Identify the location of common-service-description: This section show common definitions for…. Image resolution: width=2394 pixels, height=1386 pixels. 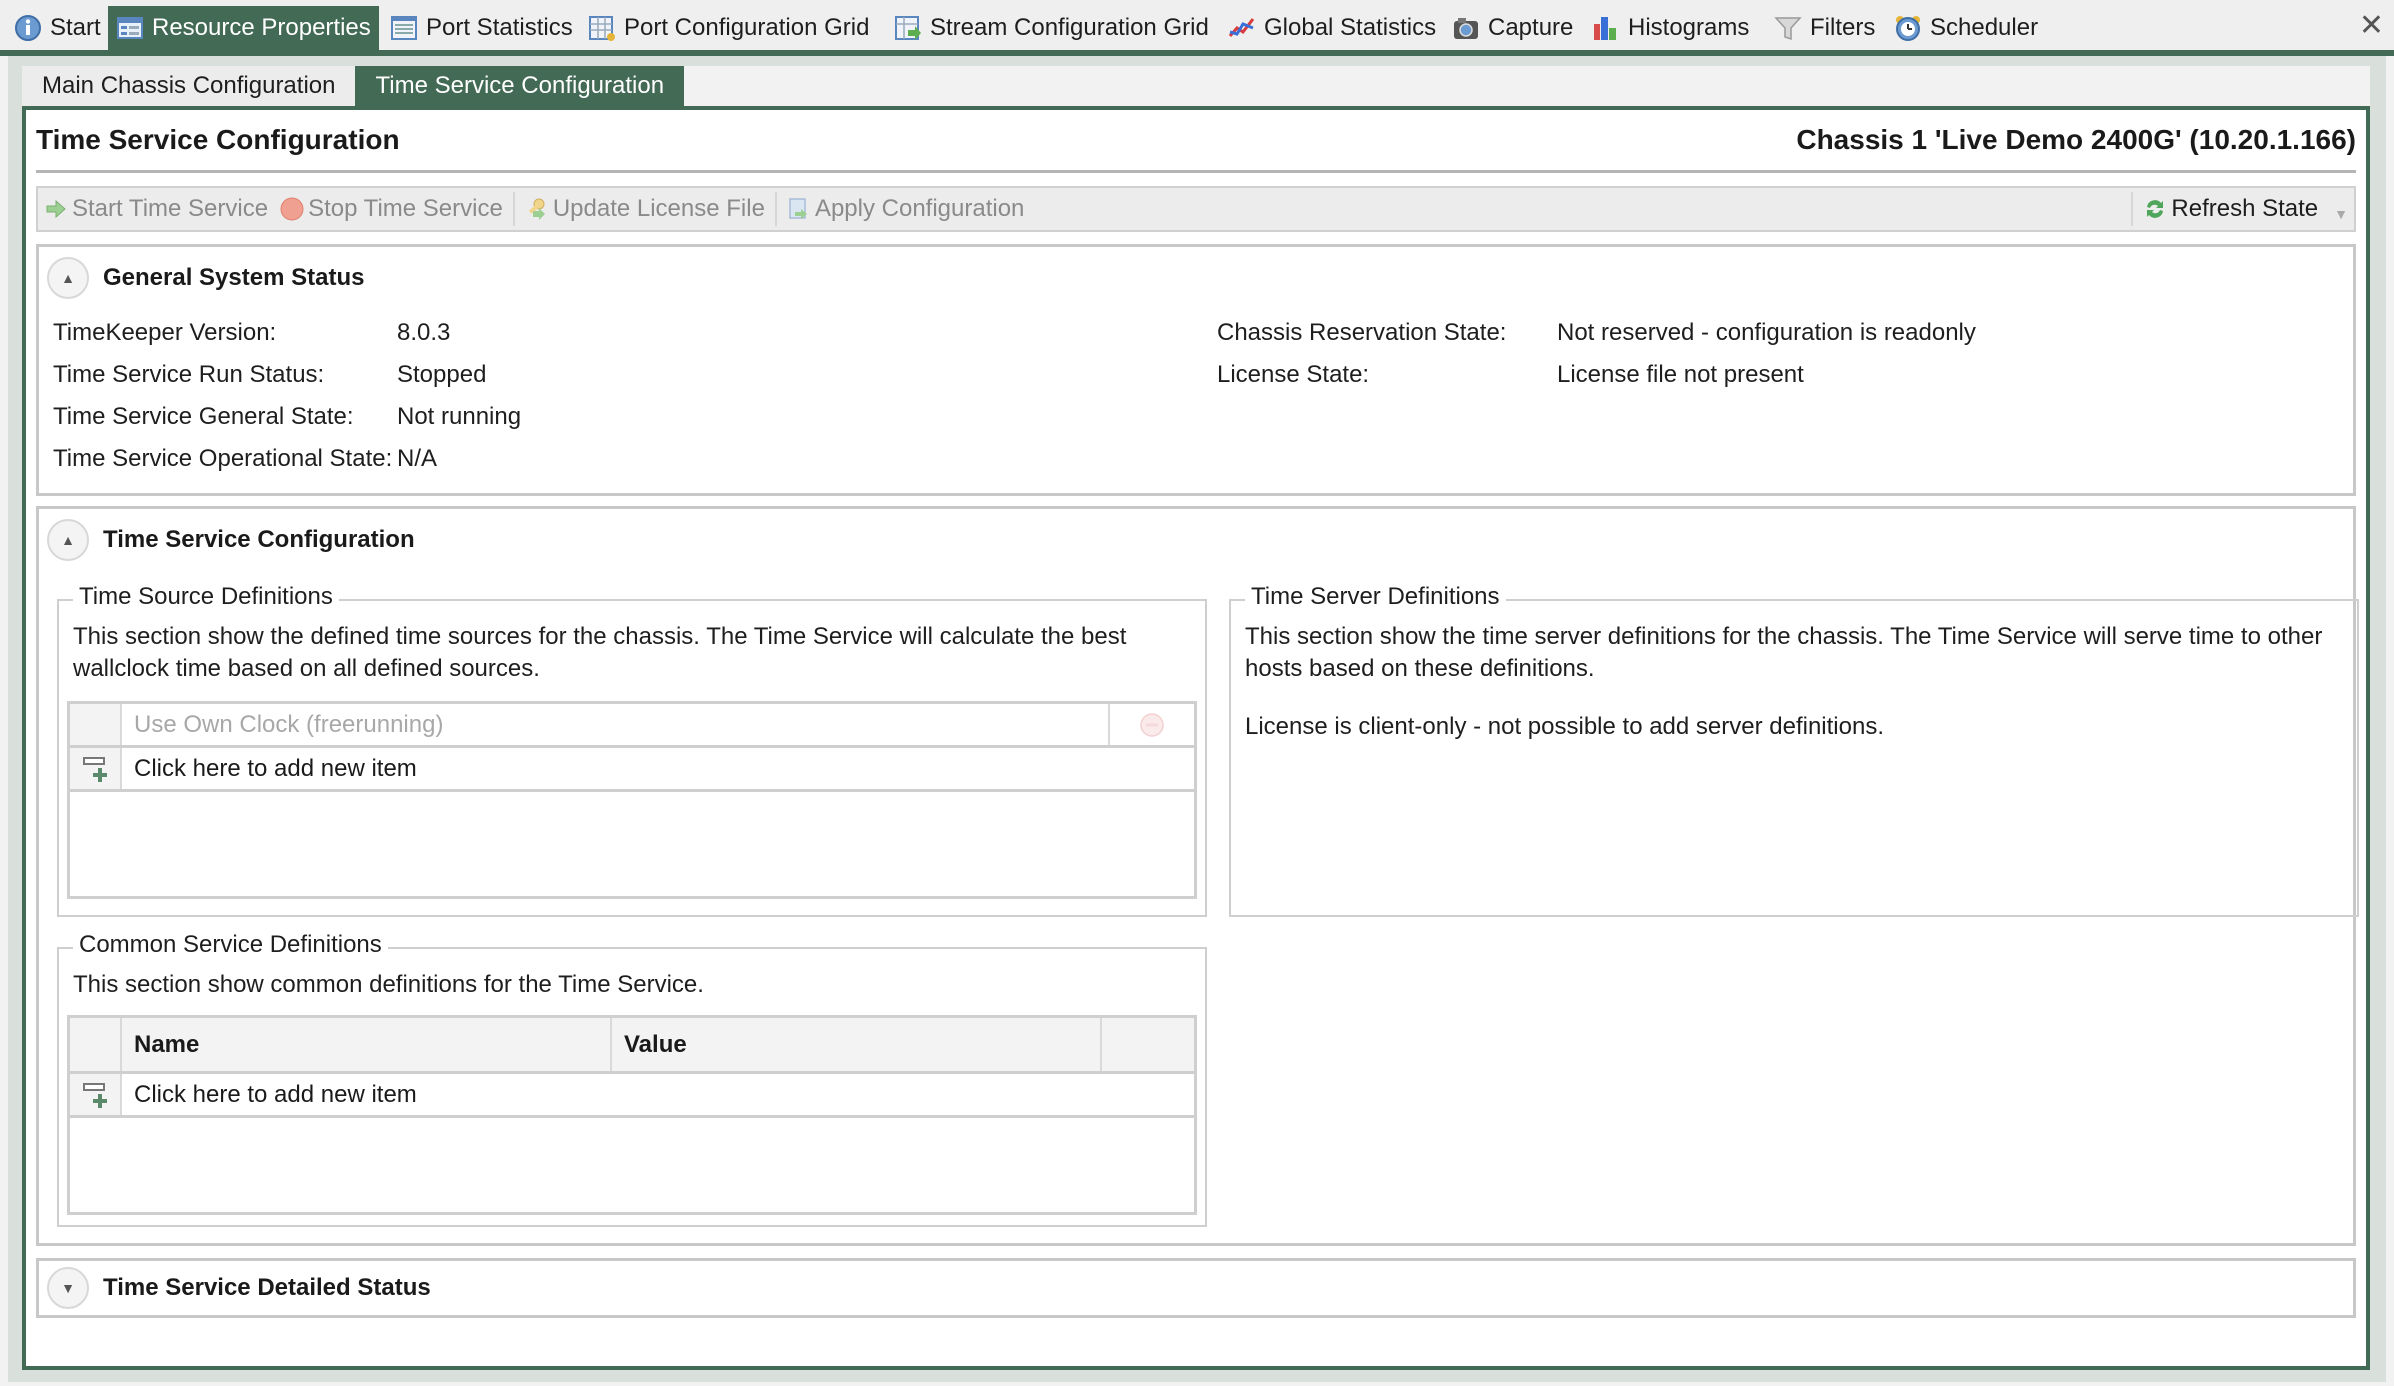
(388, 984).